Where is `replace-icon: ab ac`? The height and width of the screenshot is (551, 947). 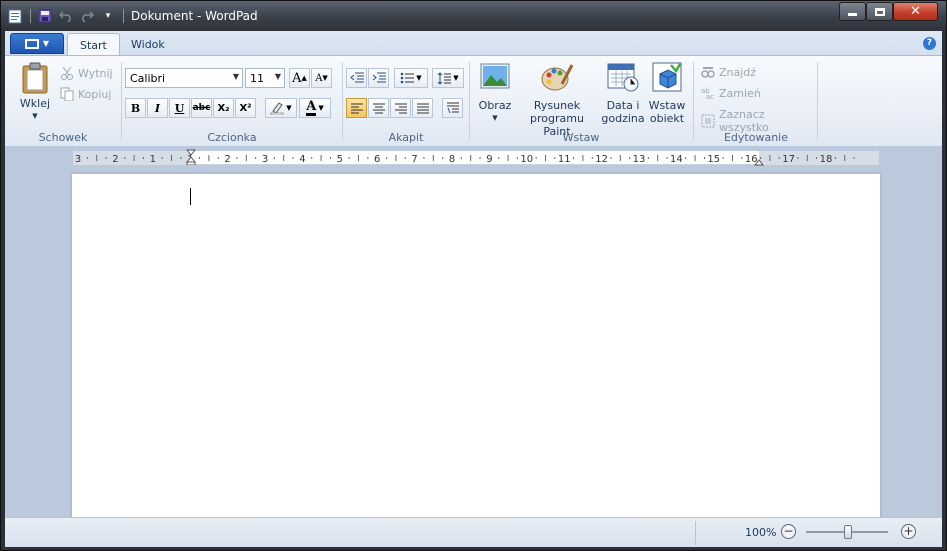
replace-icon: ab ac is located at coordinates (708, 93).